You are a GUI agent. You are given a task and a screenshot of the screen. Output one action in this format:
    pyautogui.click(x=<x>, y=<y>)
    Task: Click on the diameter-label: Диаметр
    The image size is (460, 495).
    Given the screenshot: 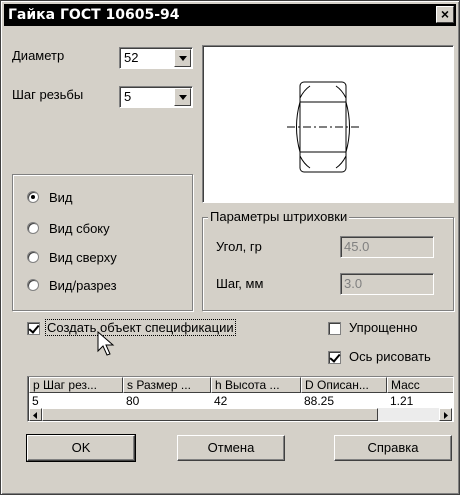 What is the action you would take?
    pyautogui.click(x=38, y=55)
    